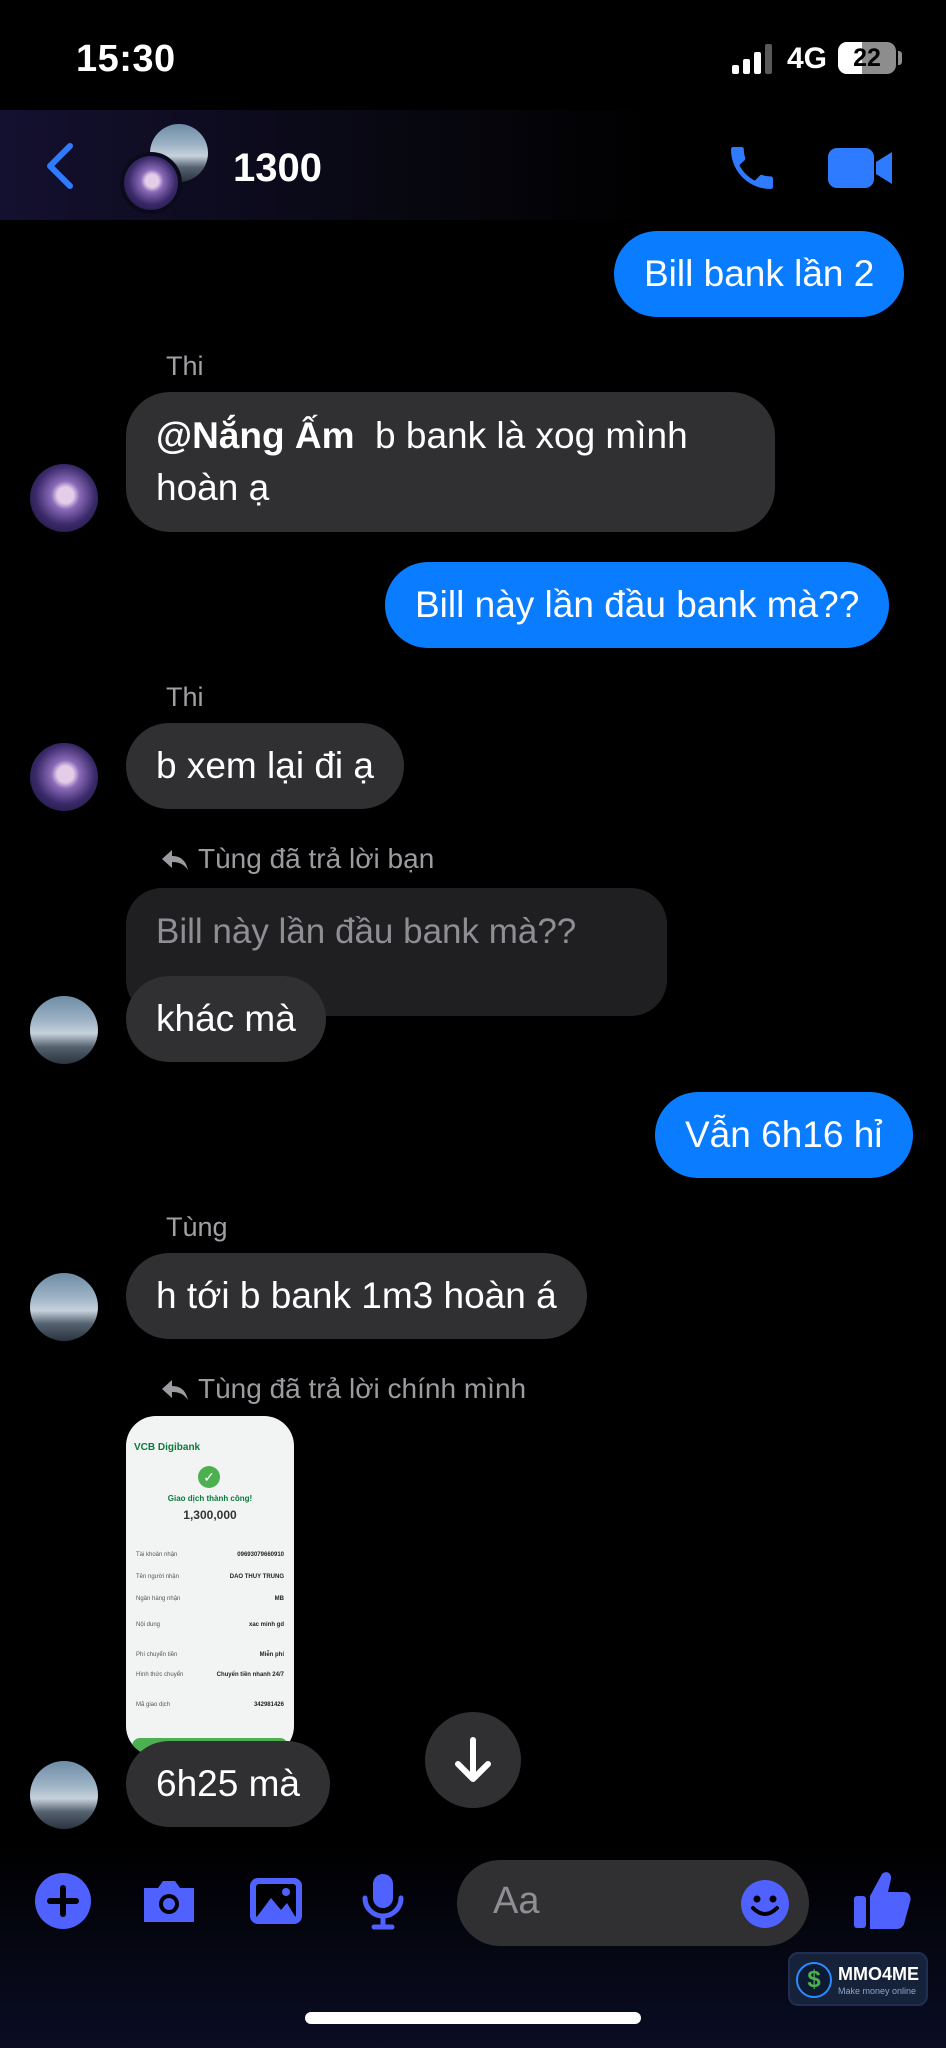 The image size is (946, 2048). What do you see at coordinates (277, 168) in the screenshot?
I see `chat-title: 1300` at bounding box center [277, 168].